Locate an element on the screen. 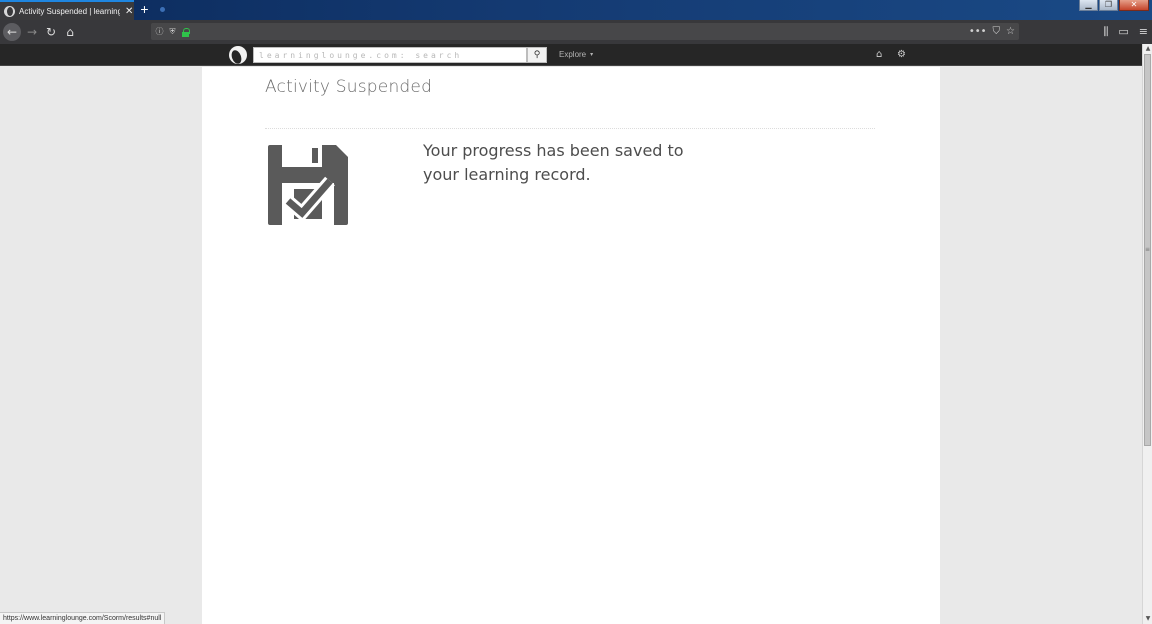 The width and height of the screenshot is (1152, 624). tab-title: Activity Suspended | learninglo is located at coordinates (70, 11).